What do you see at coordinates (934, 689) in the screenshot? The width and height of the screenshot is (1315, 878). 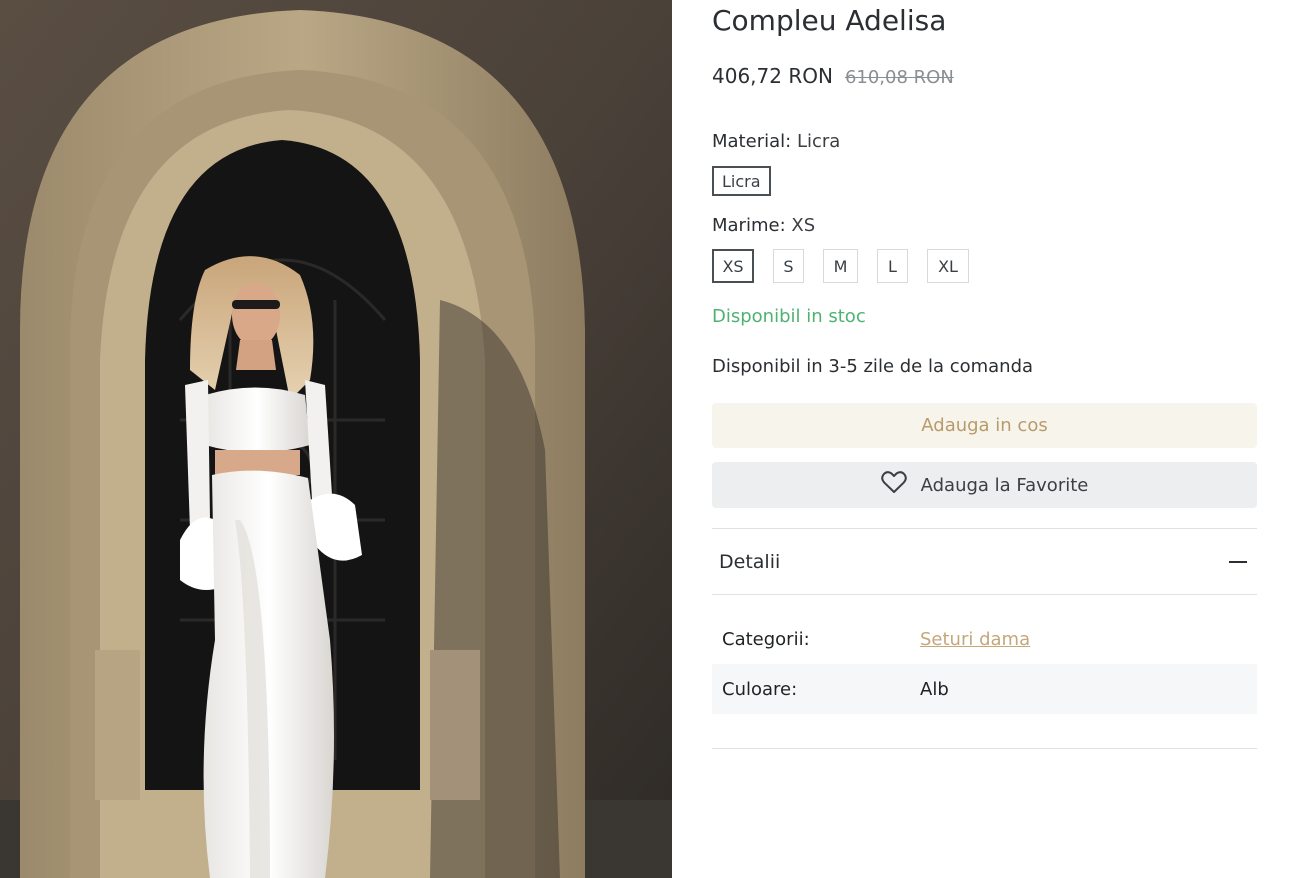 I see `color-value: Alb` at bounding box center [934, 689].